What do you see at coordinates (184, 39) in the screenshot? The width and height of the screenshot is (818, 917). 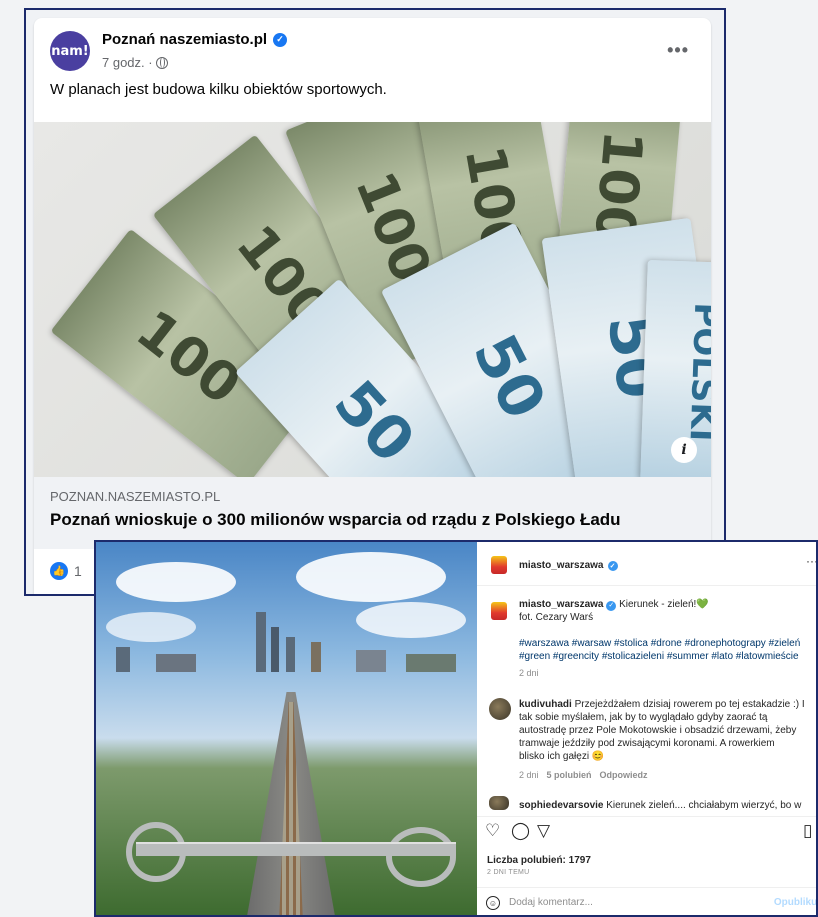 I see `page-name-link: Poznań naszemiasto.pl` at bounding box center [184, 39].